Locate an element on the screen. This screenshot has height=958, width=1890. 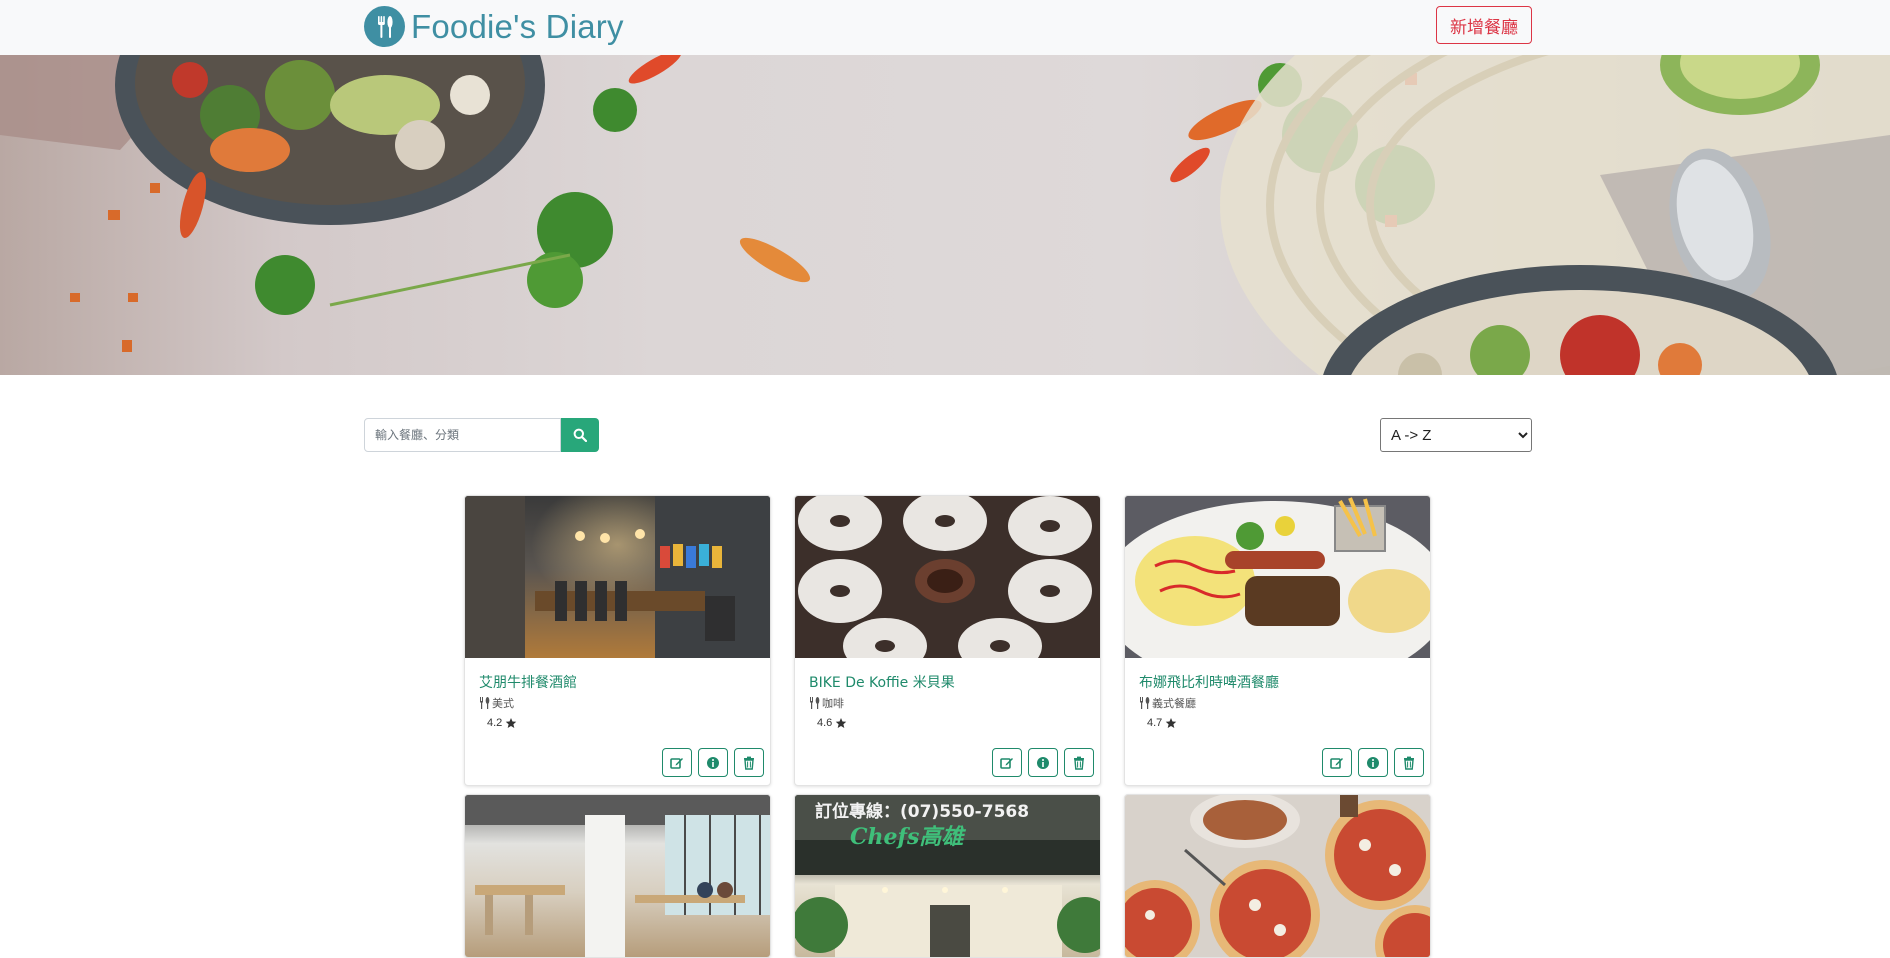
restaurant-rating: 4.2 is located at coordinates (502, 723).